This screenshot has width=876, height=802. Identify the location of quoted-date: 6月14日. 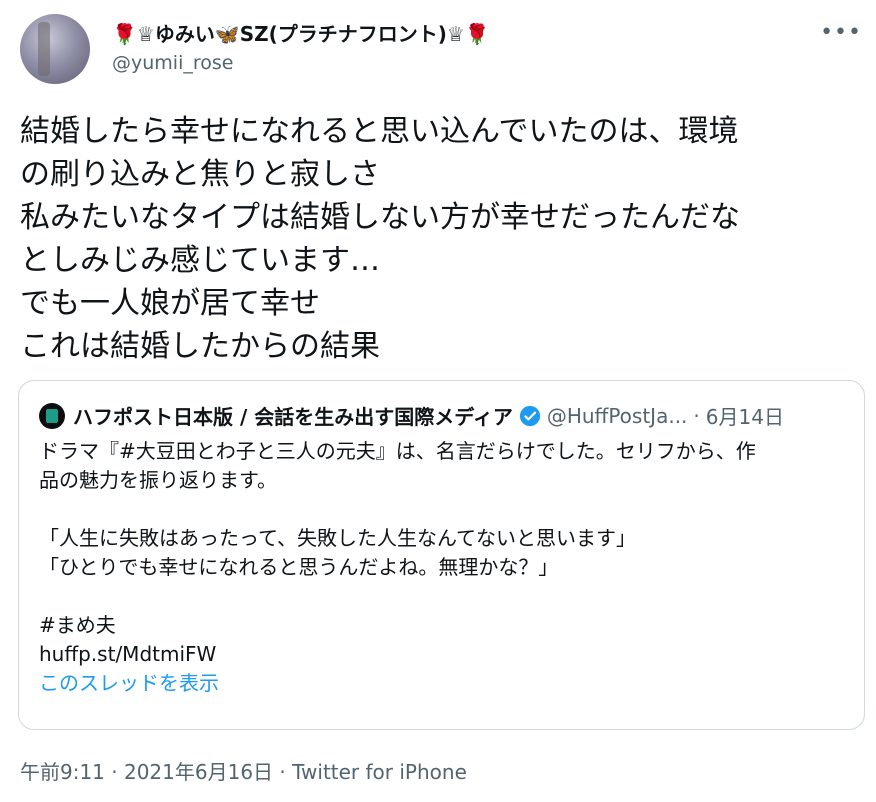
(745, 415).